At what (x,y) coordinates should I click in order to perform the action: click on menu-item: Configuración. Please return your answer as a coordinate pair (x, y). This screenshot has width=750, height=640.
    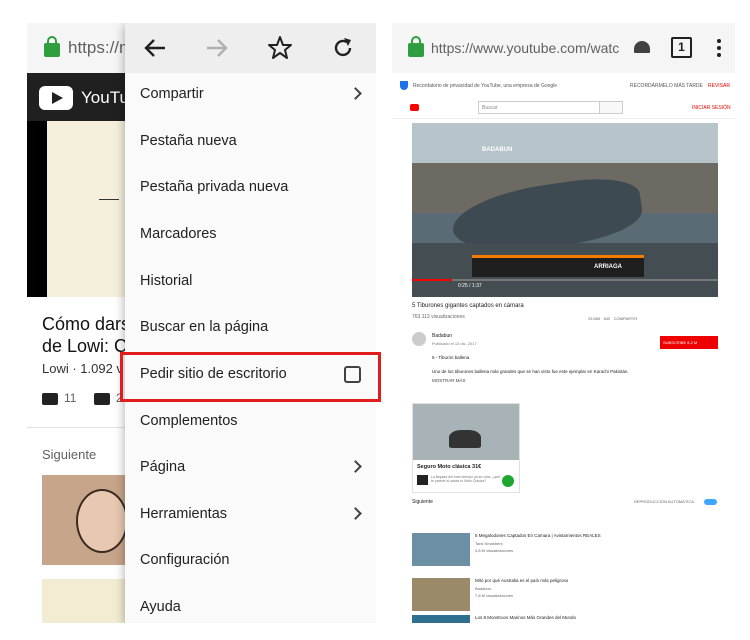
    Looking at the image, I should click on (250, 562).